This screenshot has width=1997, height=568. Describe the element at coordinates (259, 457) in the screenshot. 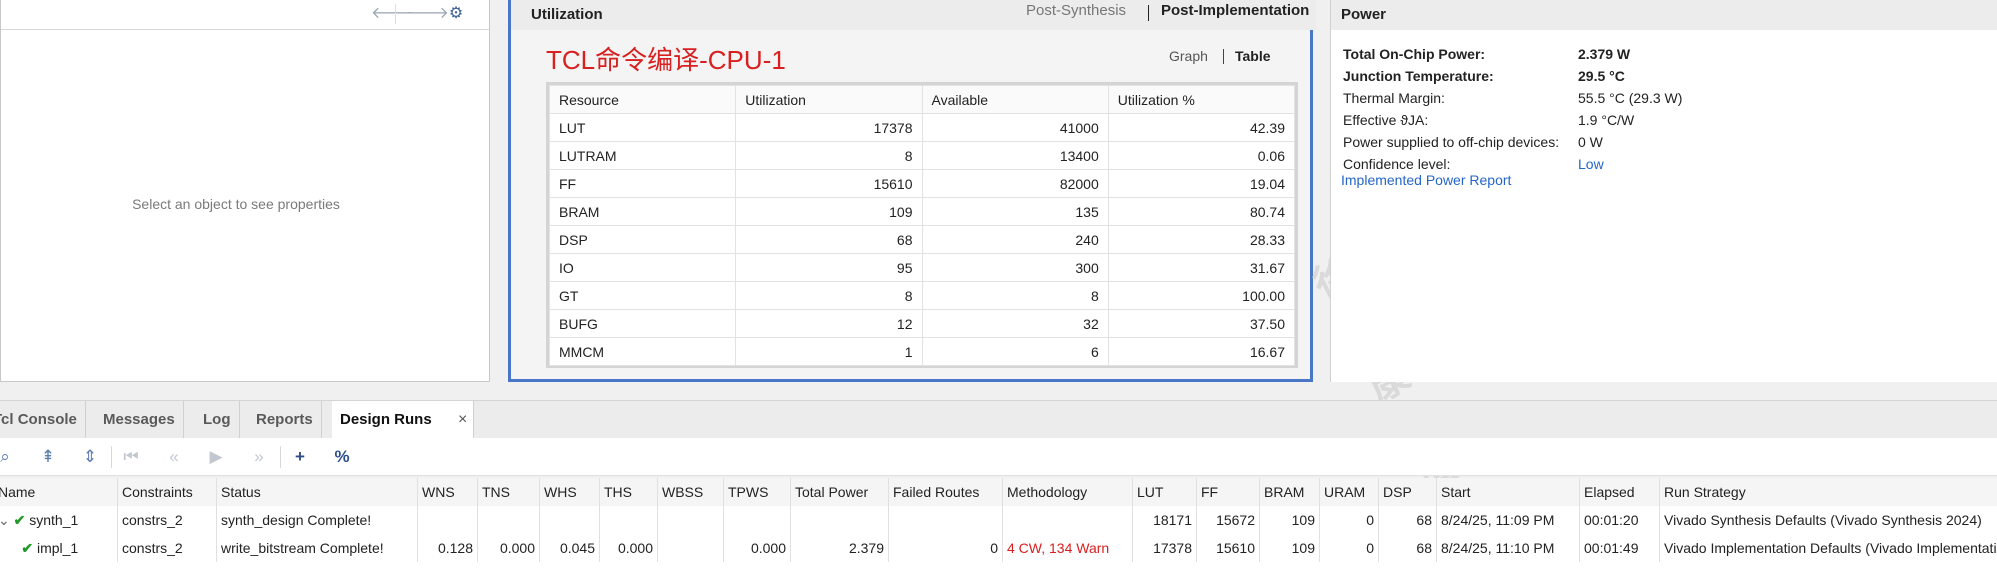

I see `next-page-icon: »` at that location.